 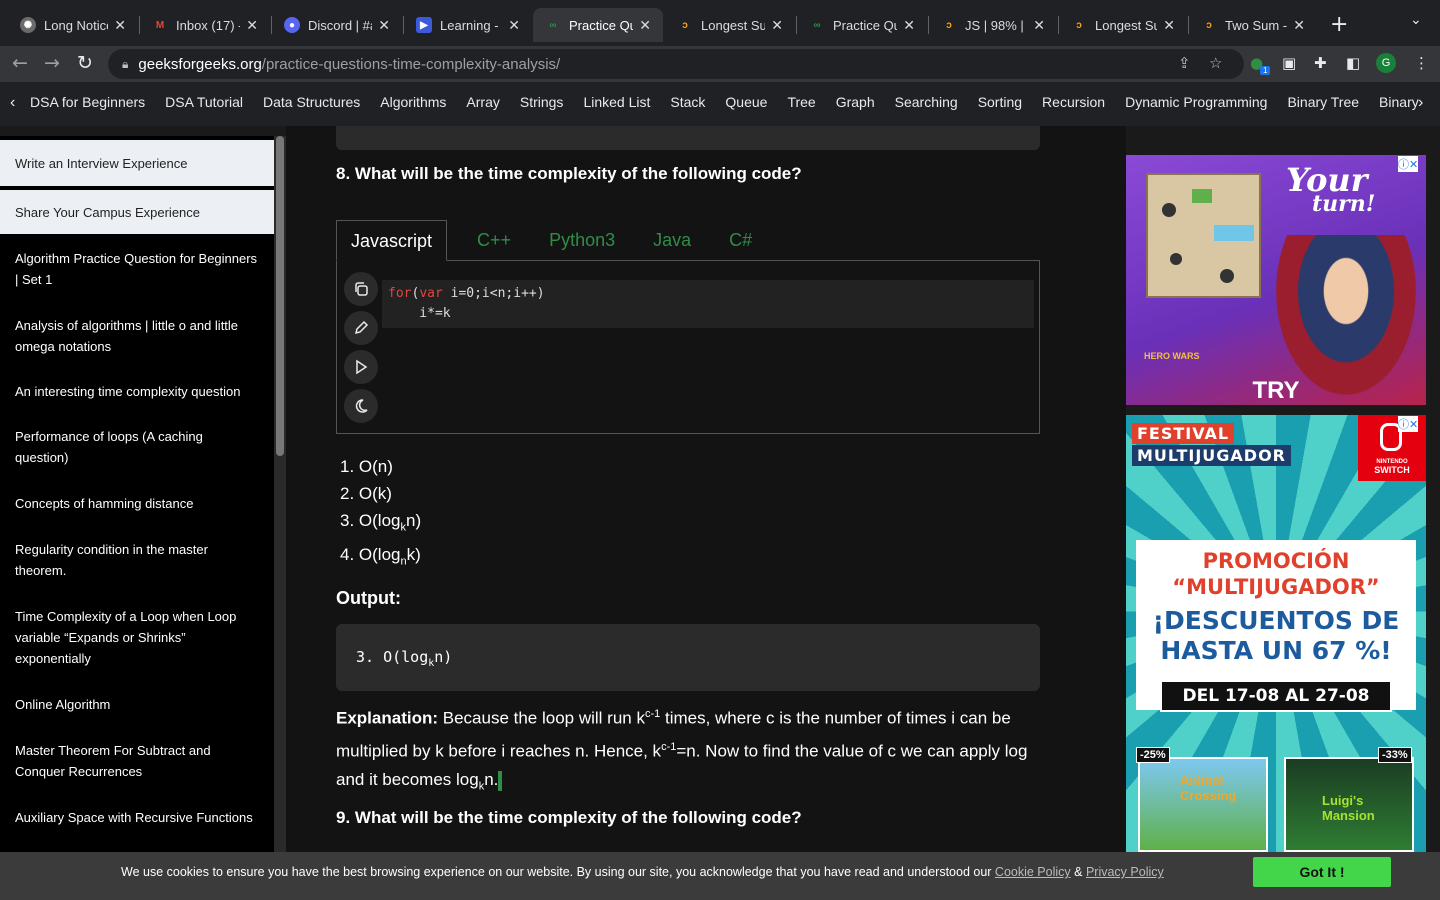 What do you see at coordinates (1196, 102) in the screenshot?
I see `category-link: Dynamic Programming` at bounding box center [1196, 102].